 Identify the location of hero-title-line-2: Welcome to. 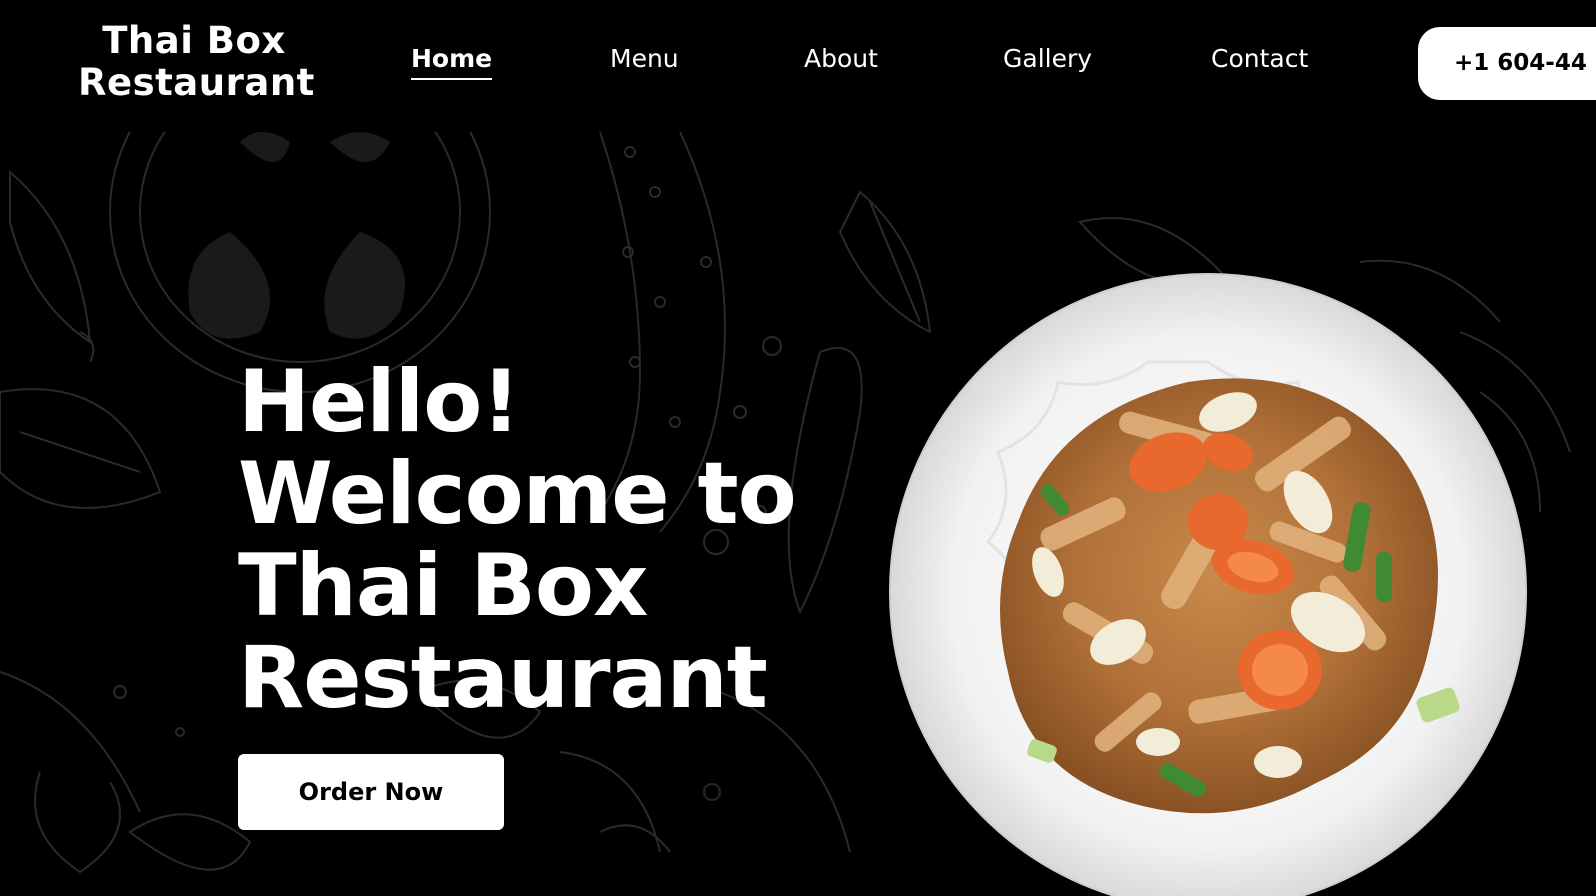
(517, 494).